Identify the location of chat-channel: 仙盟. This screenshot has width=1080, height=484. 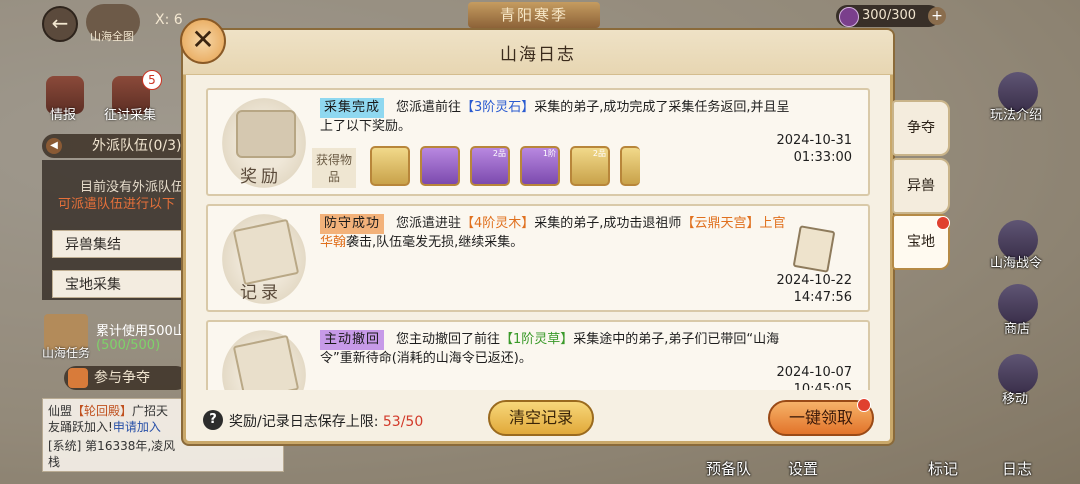
(60, 411).